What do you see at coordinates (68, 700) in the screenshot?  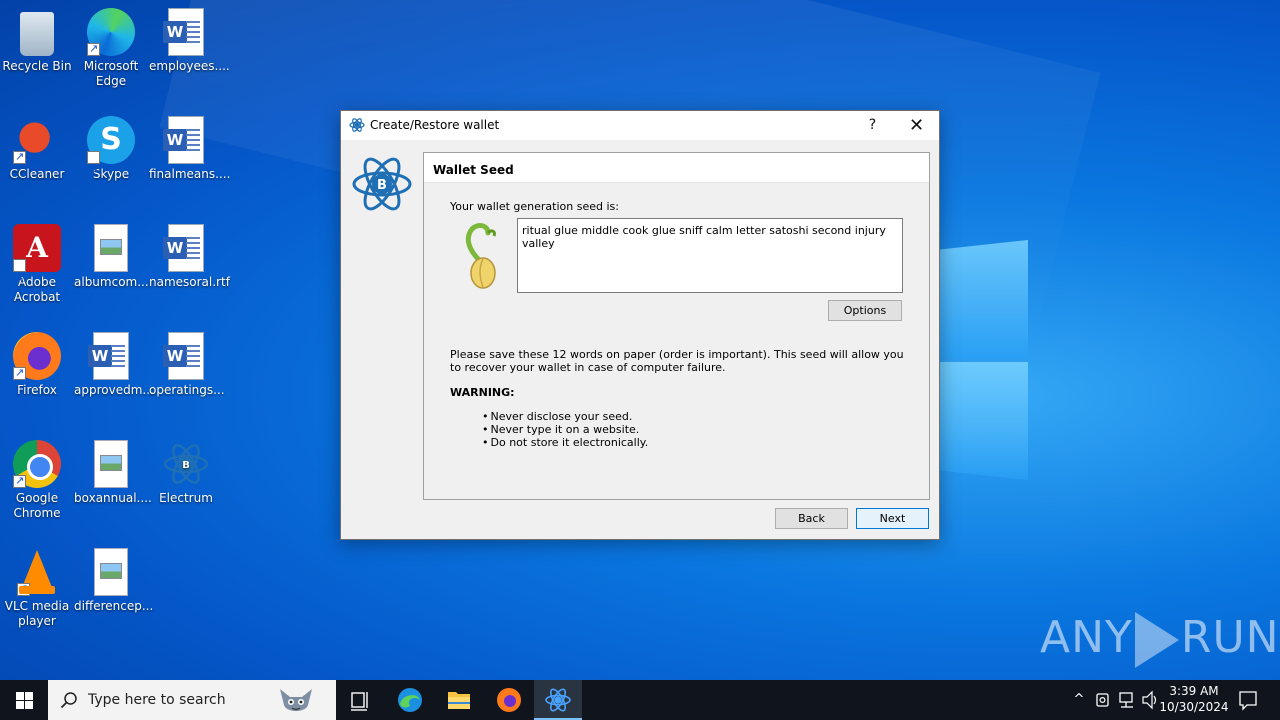 I see `search-icon` at bounding box center [68, 700].